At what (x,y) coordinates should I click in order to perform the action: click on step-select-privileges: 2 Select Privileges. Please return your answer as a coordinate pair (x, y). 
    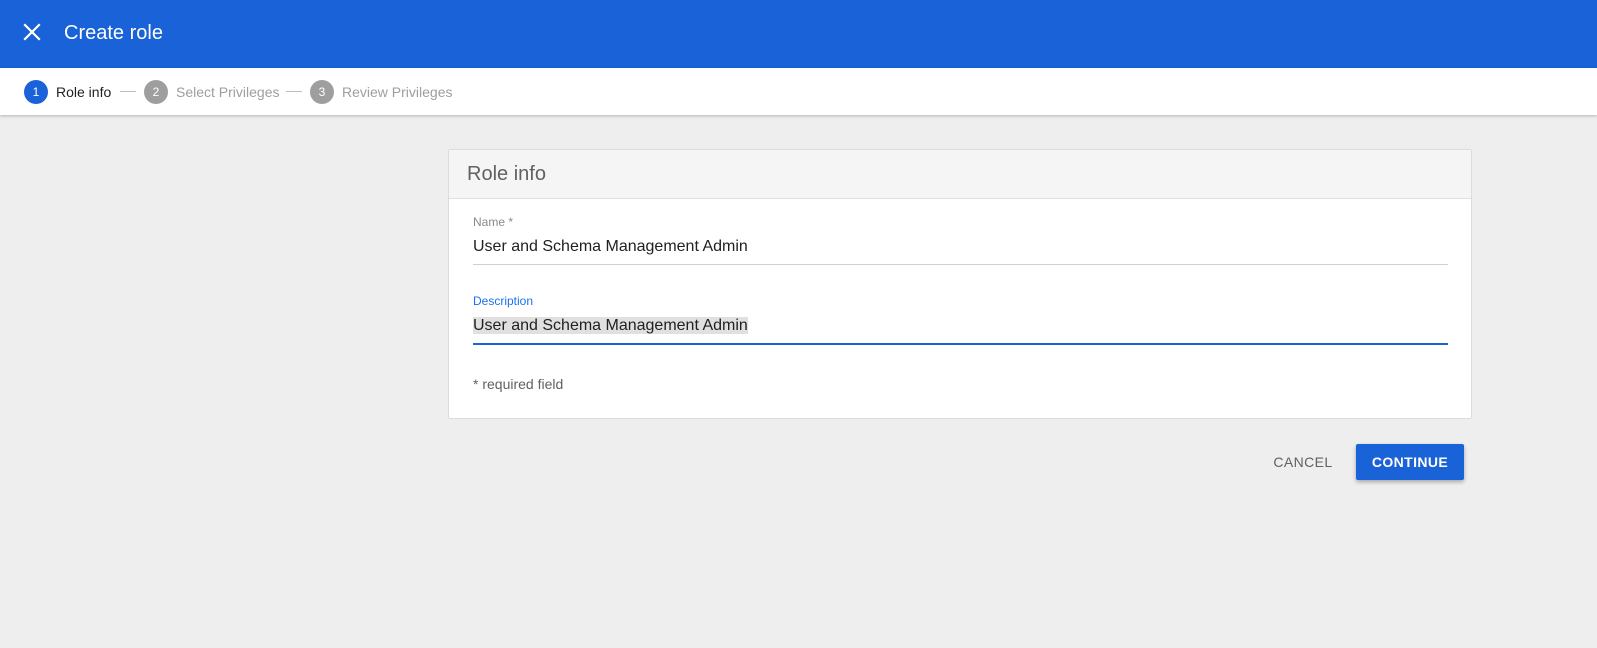
    Looking at the image, I should click on (212, 92).